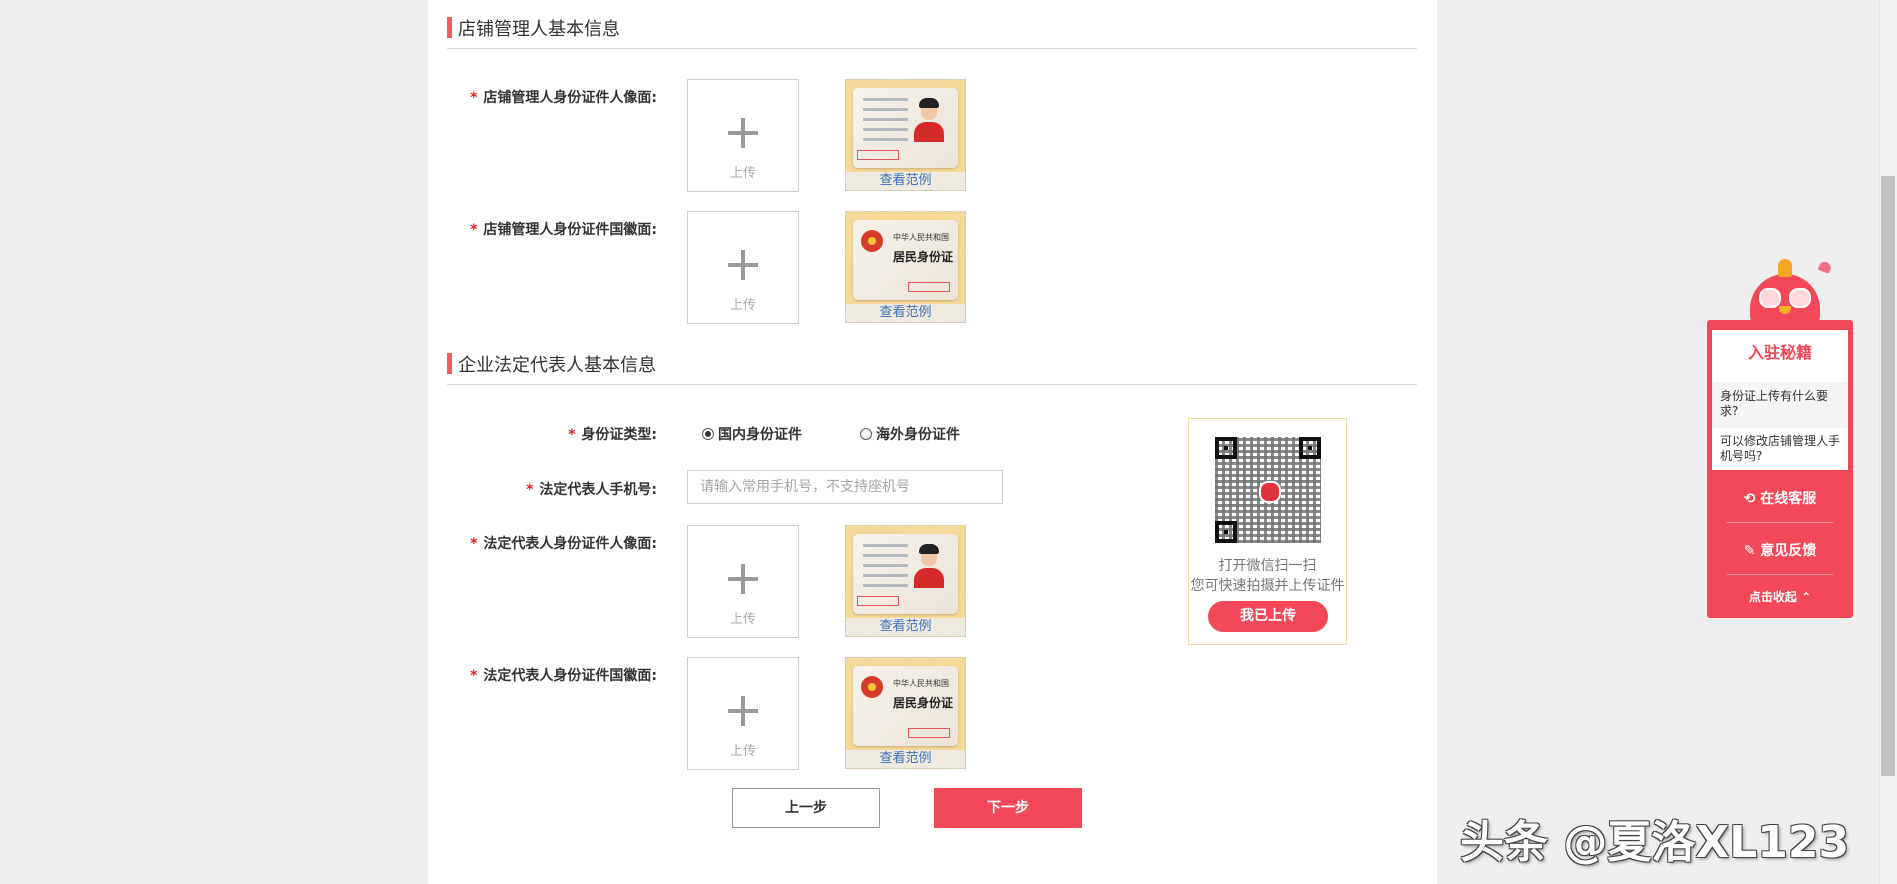 This screenshot has width=1897, height=884. Describe the element at coordinates (1749, 499) in the screenshot. I see `headset-icon: ⟲` at that location.